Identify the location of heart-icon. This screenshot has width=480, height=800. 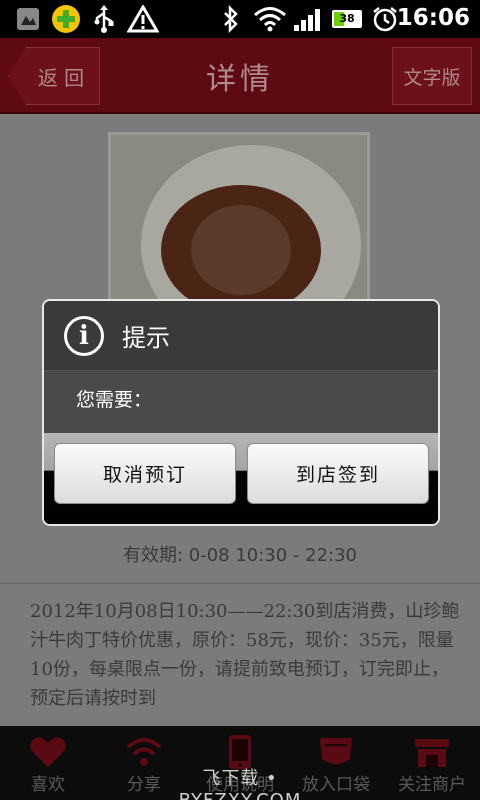
(48, 752).